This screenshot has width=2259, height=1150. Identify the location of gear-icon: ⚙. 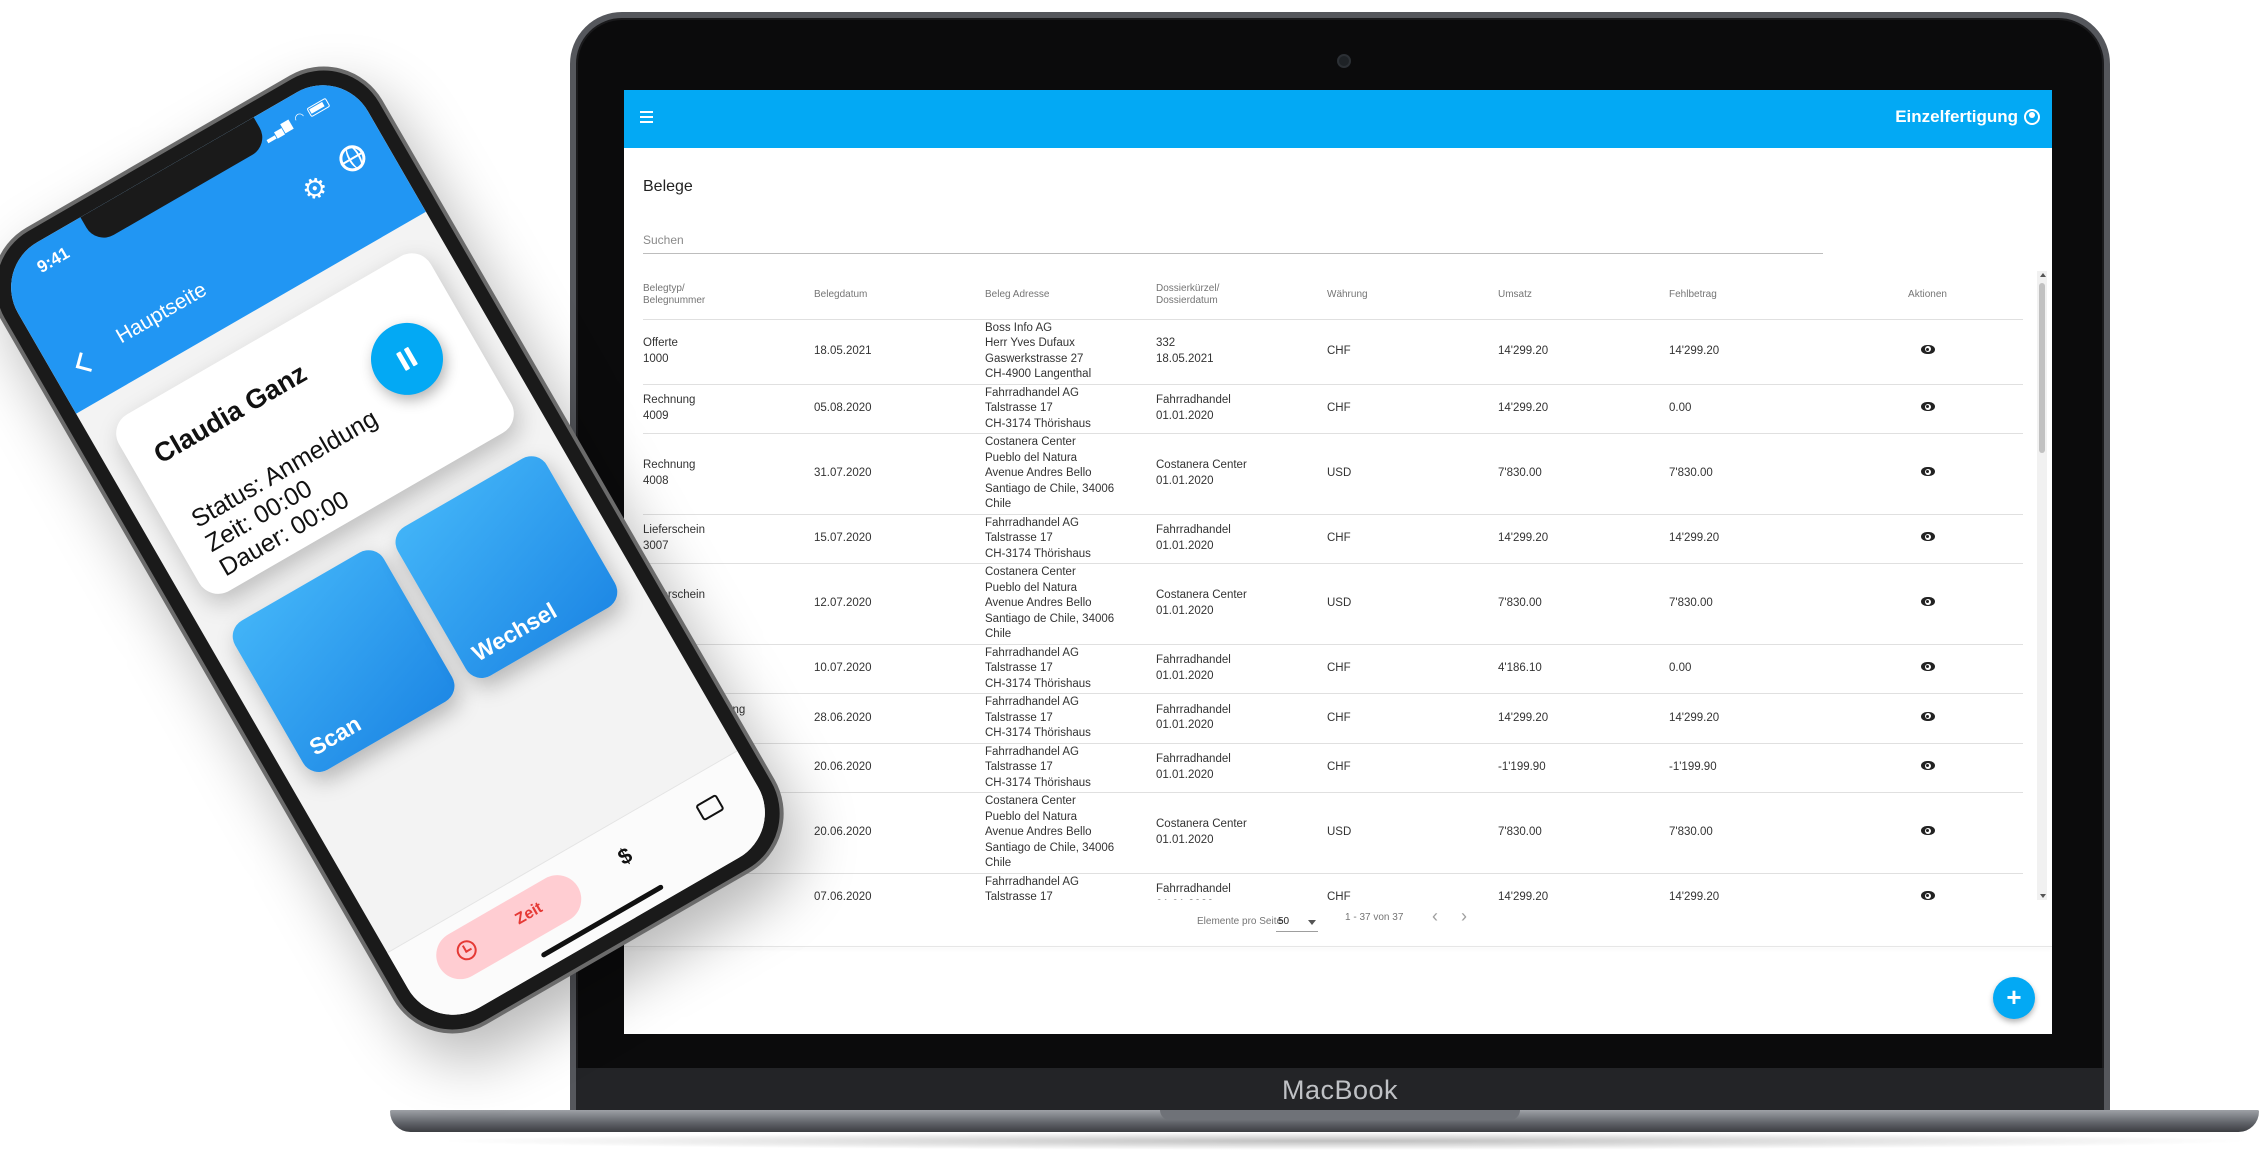
(315, 188).